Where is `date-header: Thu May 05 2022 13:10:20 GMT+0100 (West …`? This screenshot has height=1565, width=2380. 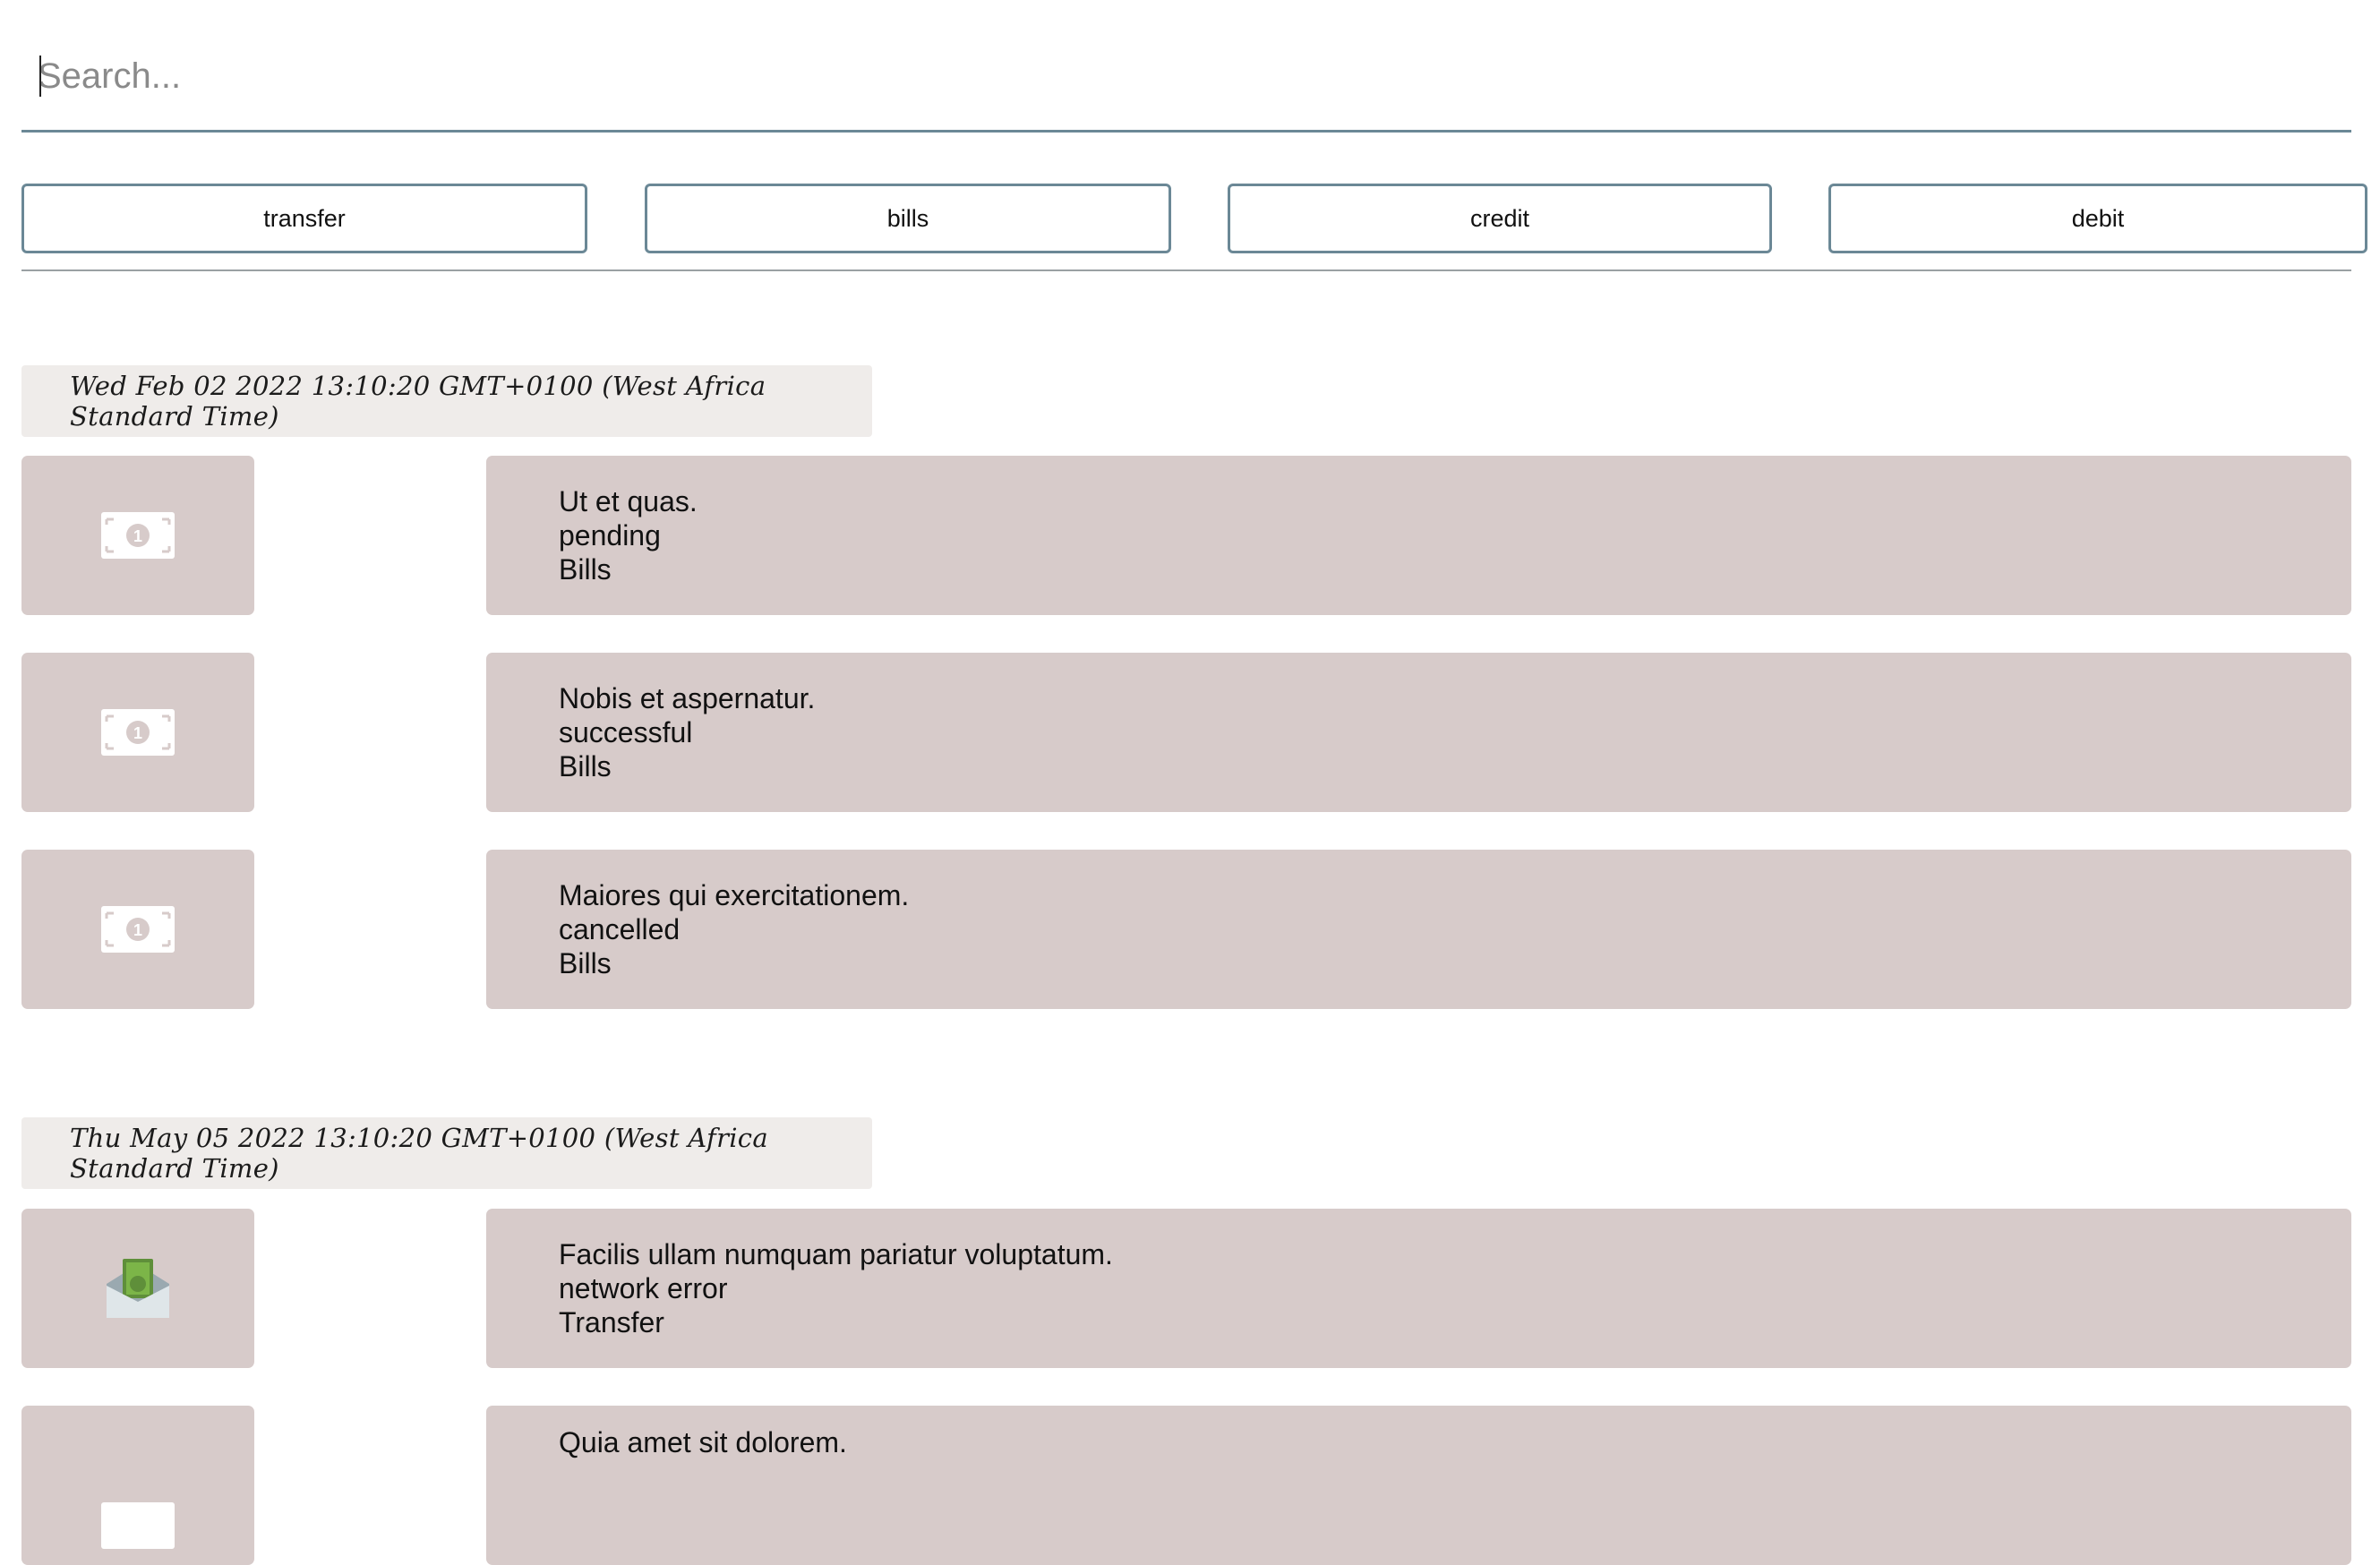
date-header: Thu May 05 2022 13:10:20 GMT+0100 (West … is located at coordinates (446, 1153).